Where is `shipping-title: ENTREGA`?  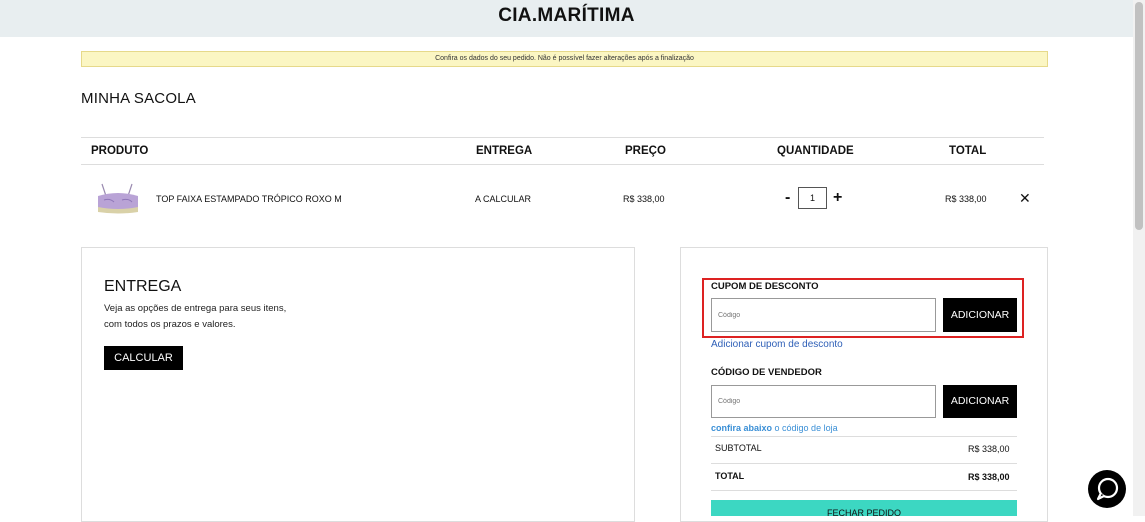
shipping-title: ENTREGA is located at coordinates (143, 286).